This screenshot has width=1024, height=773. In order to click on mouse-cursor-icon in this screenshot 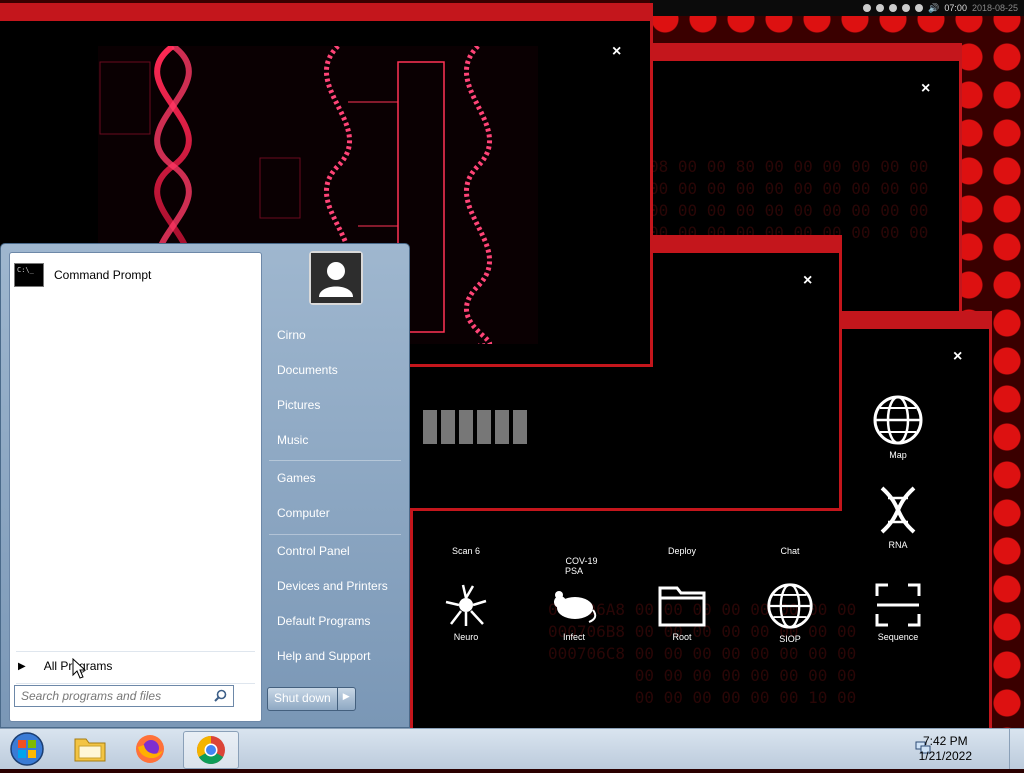, I will do `click(79, 668)`.